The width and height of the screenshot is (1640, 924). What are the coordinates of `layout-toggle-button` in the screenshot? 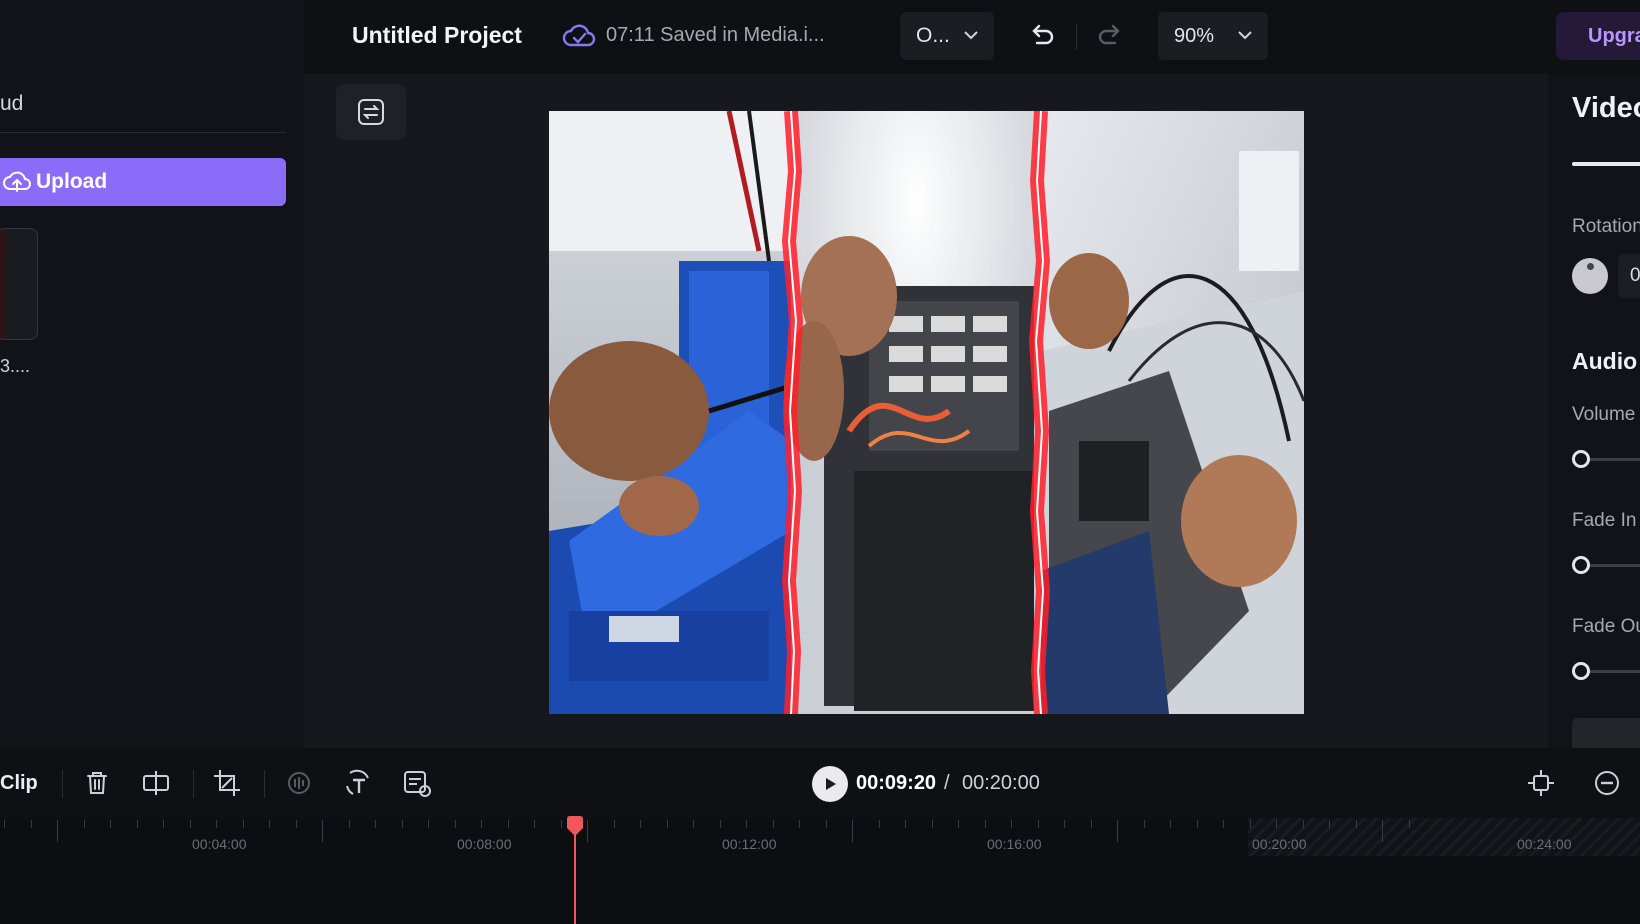 It's located at (371, 112).